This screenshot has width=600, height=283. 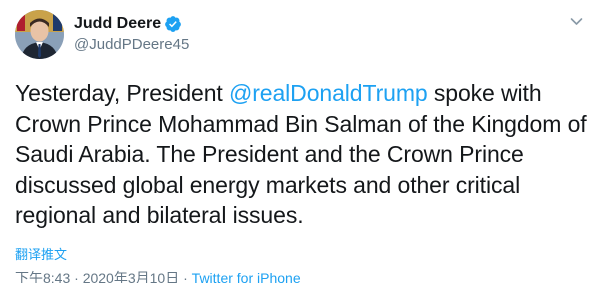 What do you see at coordinates (131, 276) in the screenshot?
I see `tweet-date: 2020年3月10日` at bounding box center [131, 276].